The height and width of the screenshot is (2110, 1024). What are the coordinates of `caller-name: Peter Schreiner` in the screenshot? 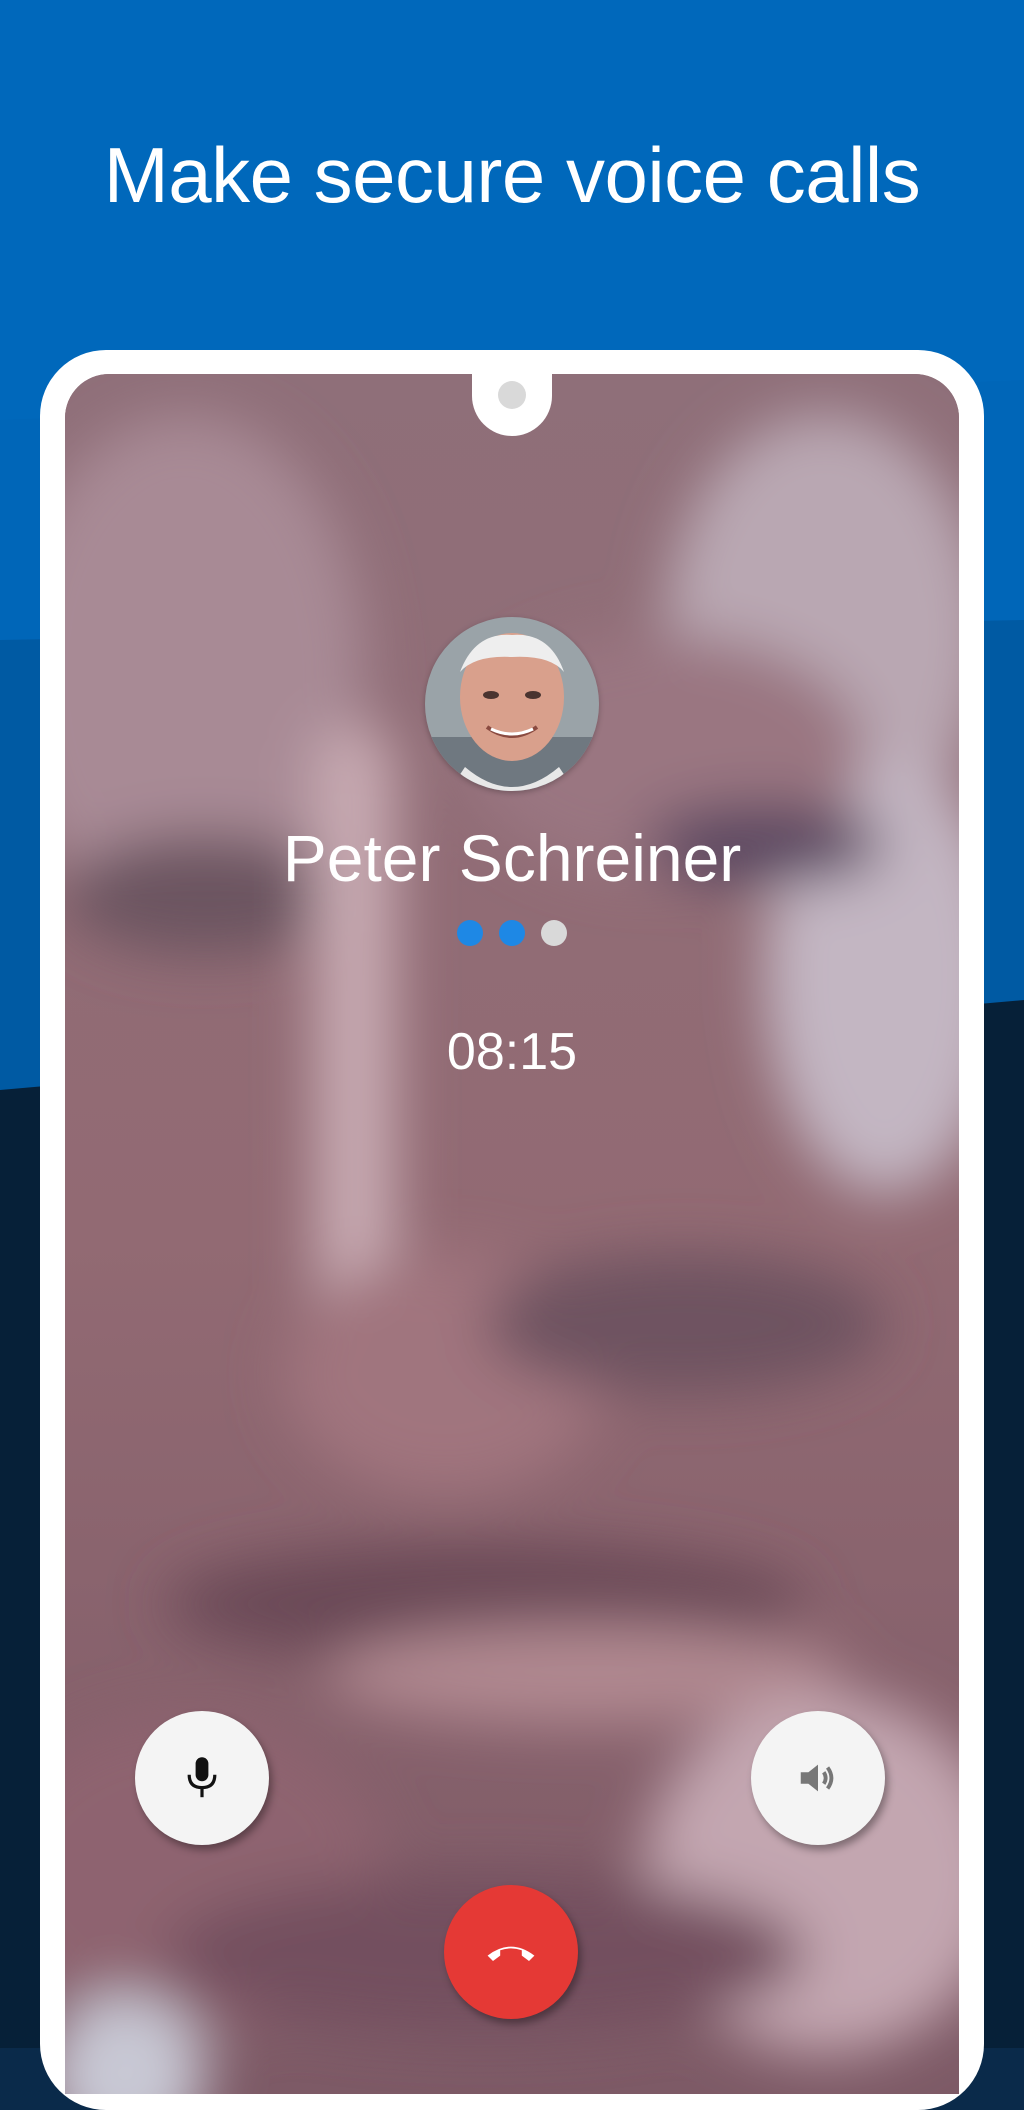 It's located at (512, 858).